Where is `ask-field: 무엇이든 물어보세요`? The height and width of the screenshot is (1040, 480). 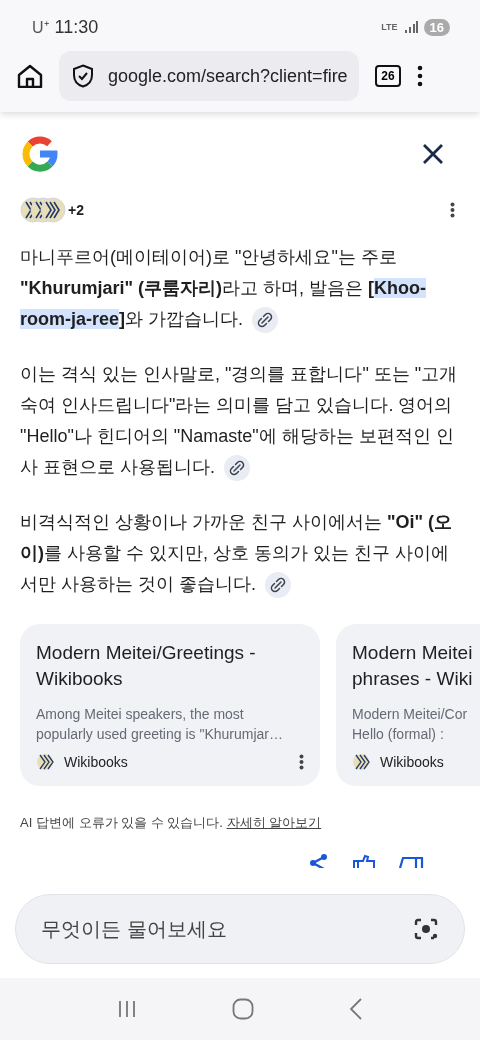
ask-field: 무엇이든 물어보세요 is located at coordinates (240, 929).